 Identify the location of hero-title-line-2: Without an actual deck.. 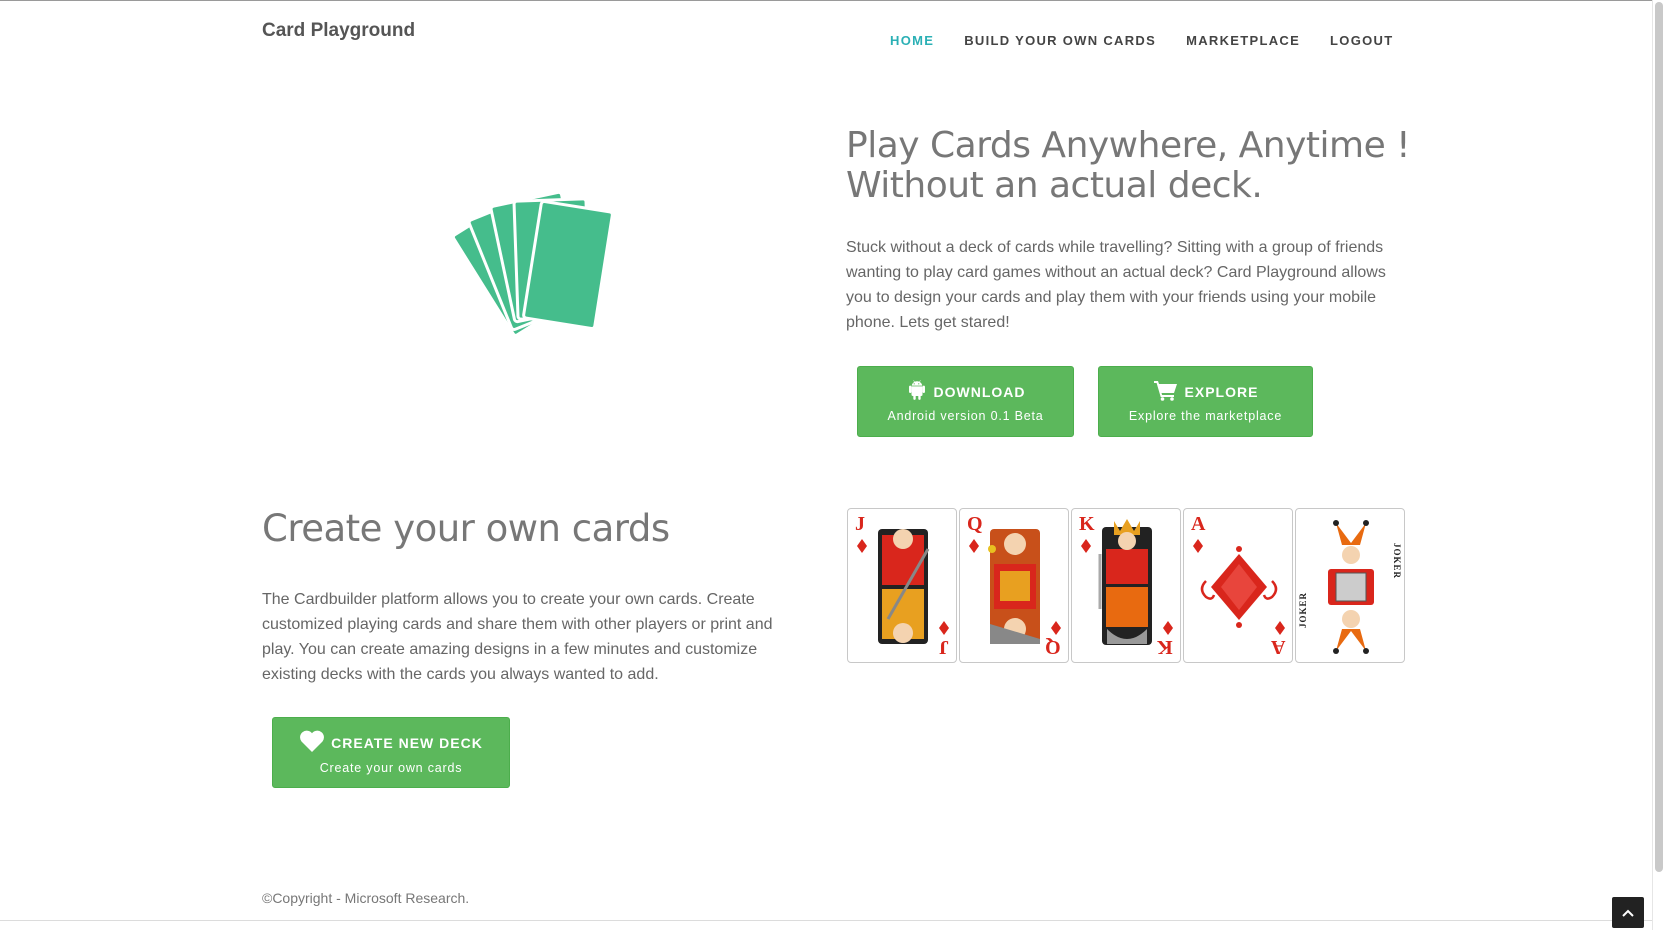
(1054, 185).